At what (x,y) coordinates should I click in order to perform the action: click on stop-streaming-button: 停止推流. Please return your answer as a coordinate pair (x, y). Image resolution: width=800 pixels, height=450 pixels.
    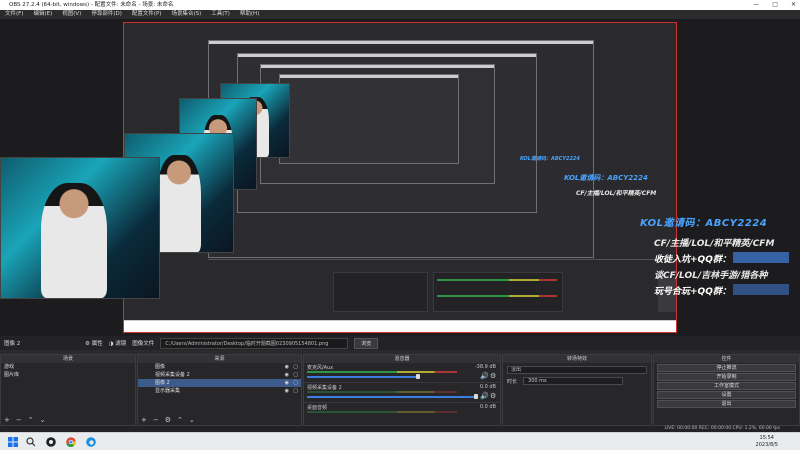
    Looking at the image, I should click on (726, 368).